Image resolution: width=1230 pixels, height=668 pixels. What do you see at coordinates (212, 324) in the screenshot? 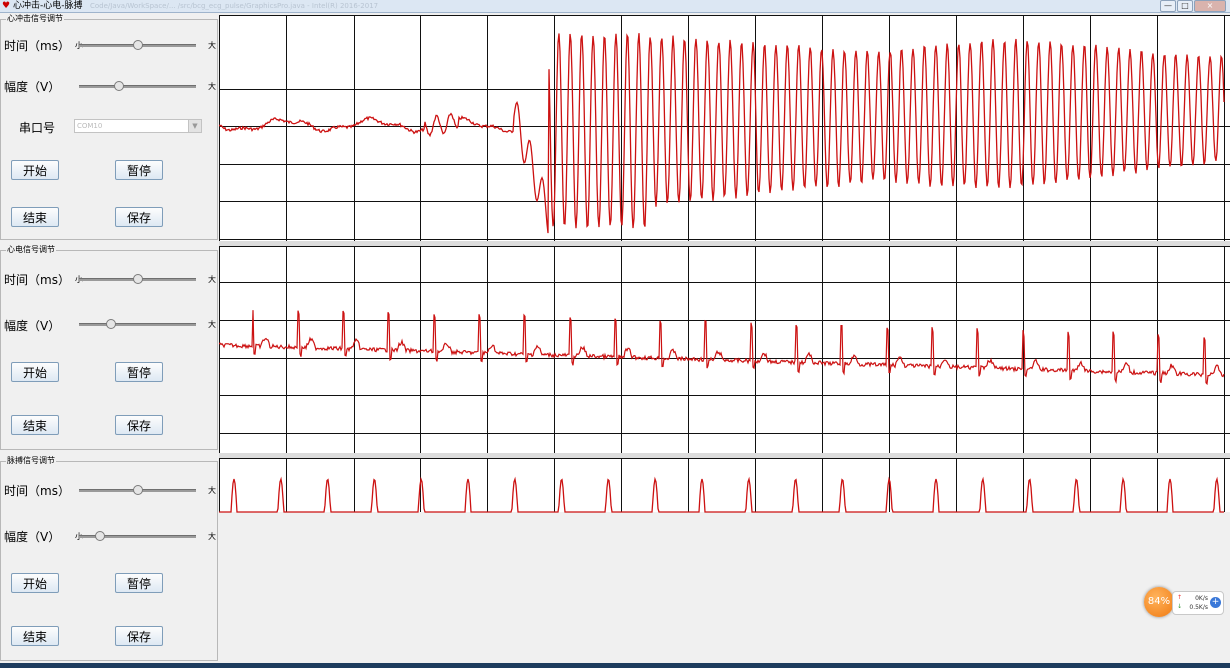
I see `ecg-amp-big: 大` at bounding box center [212, 324].